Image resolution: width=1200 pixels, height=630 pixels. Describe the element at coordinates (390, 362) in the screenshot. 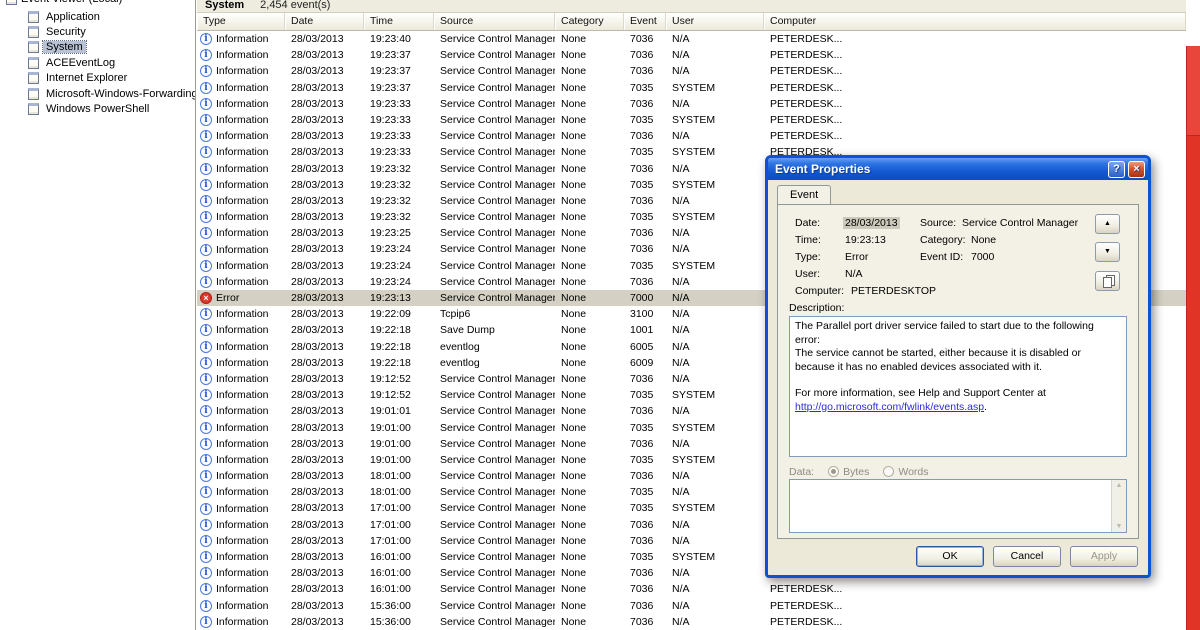

I see `time-cell: 19:22:18` at that location.